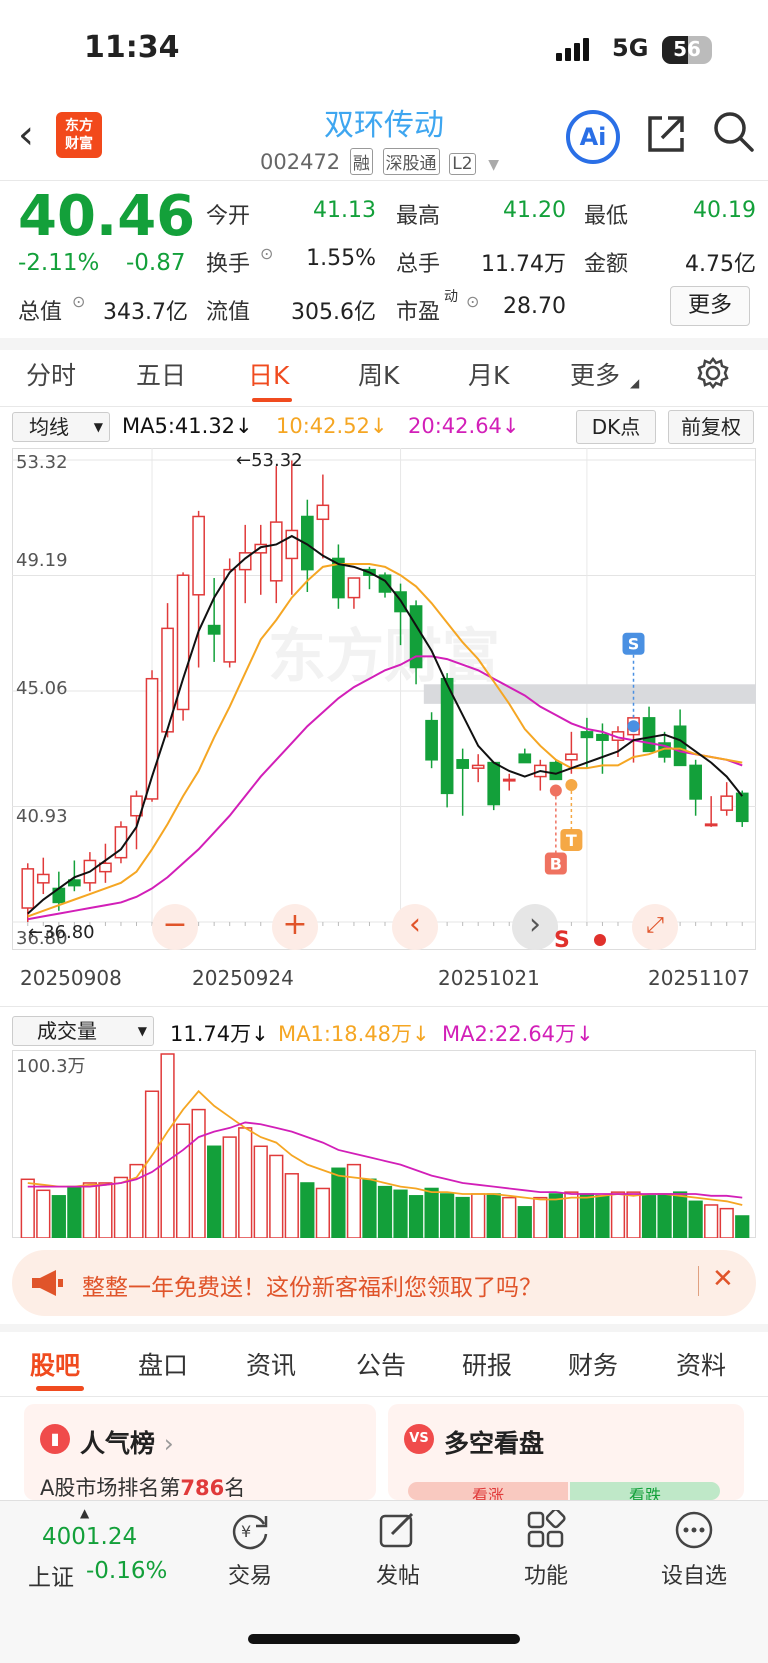 Image resolution: width=768 pixels, height=1663 pixels. I want to click on home-indicator, so click(384, 1639).